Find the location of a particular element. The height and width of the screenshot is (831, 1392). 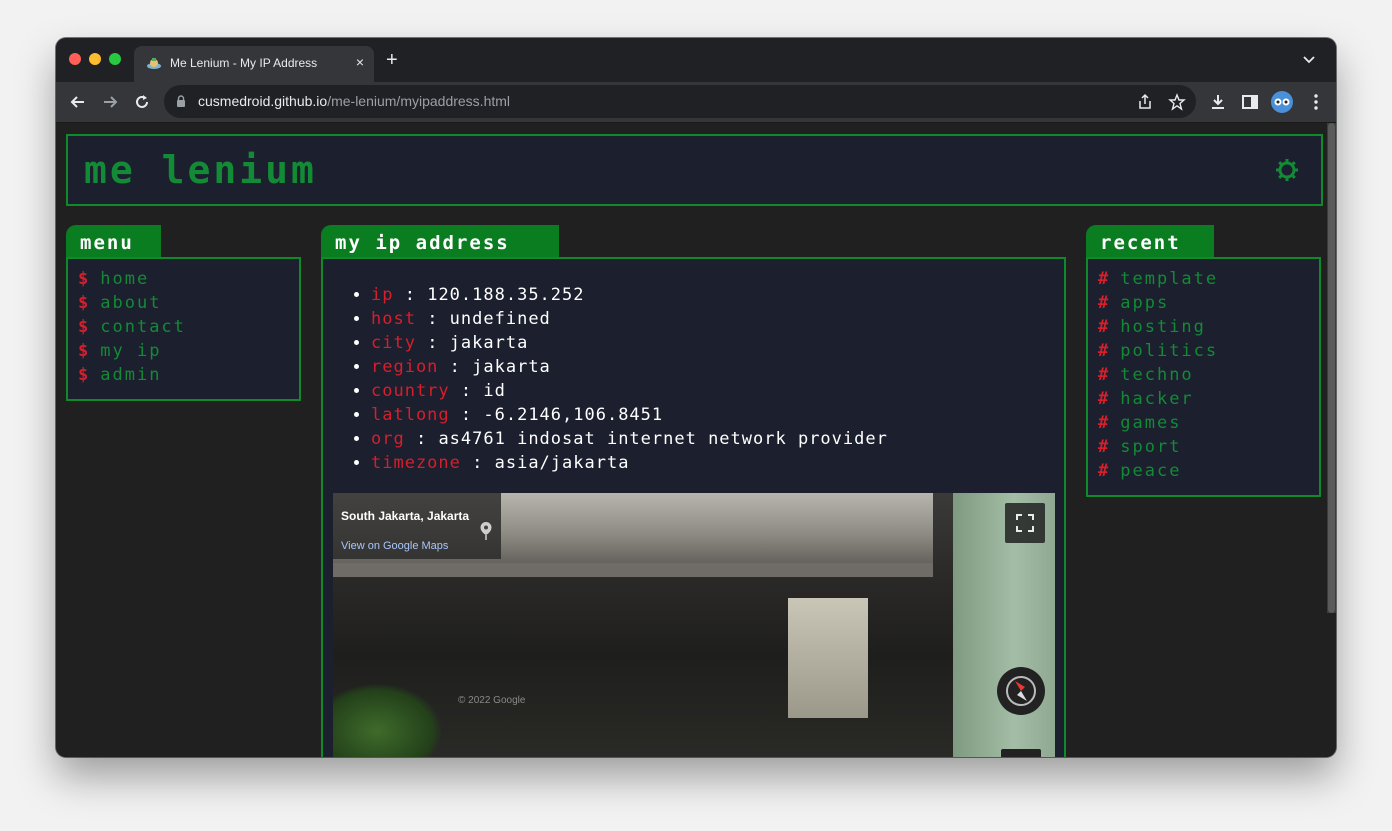

tab-close-icon: × is located at coordinates (360, 62).